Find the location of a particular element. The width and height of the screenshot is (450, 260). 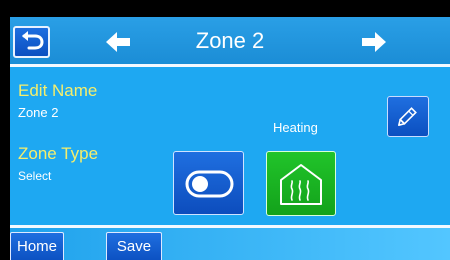

mode-label: Heating is located at coordinates (295, 127).